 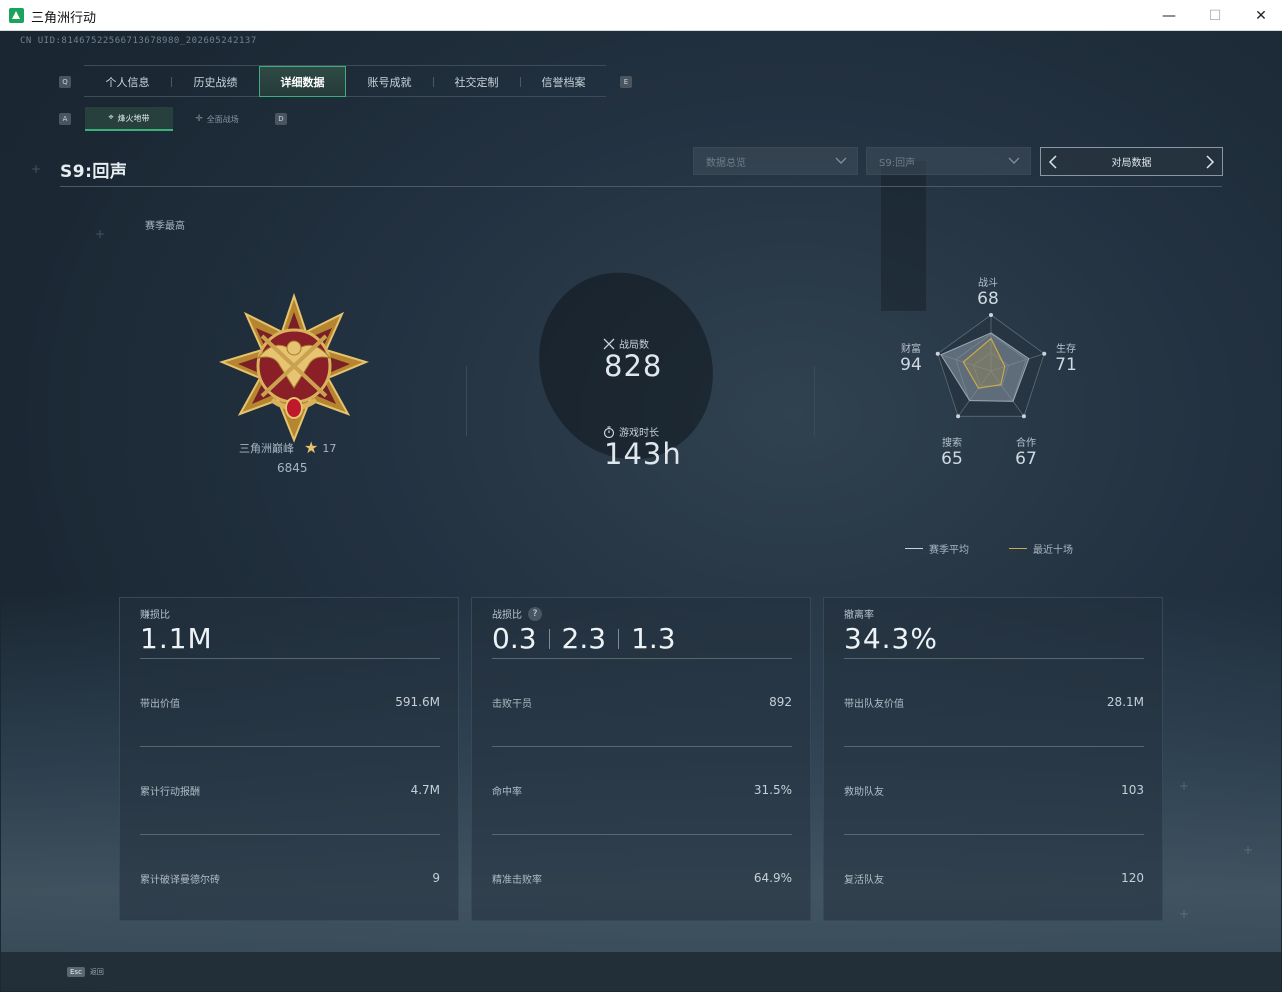 I want to click on stat-row: 带出队友价值 28.1M, so click(x=994, y=702).